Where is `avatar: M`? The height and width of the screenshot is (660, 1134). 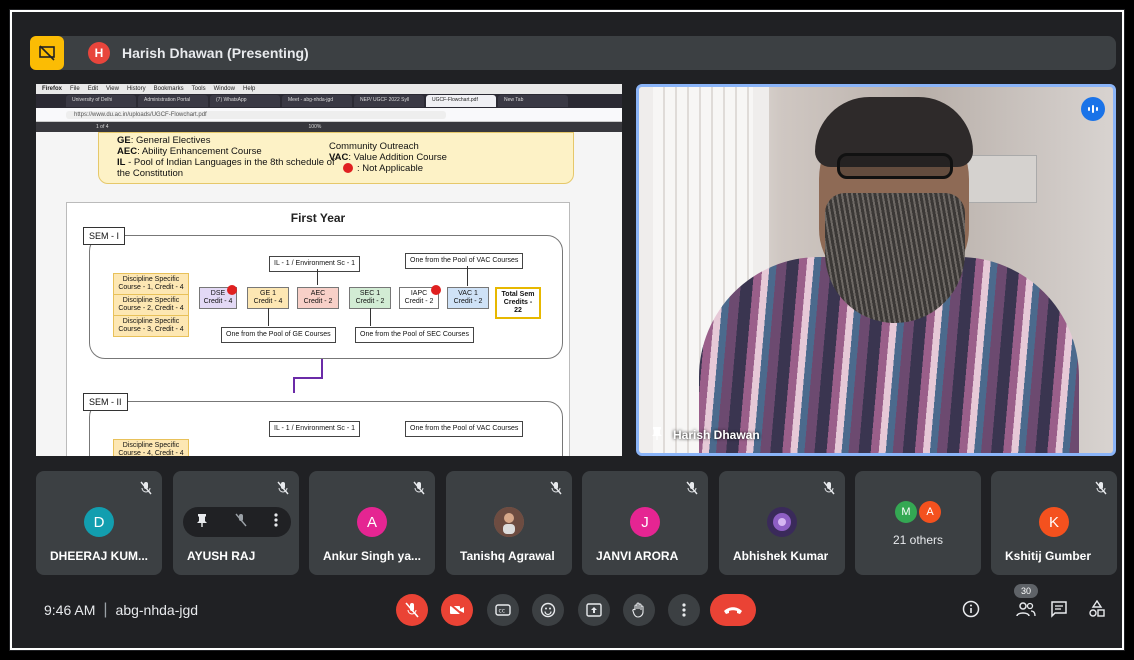 avatar: M is located at coordinates (906, 512).